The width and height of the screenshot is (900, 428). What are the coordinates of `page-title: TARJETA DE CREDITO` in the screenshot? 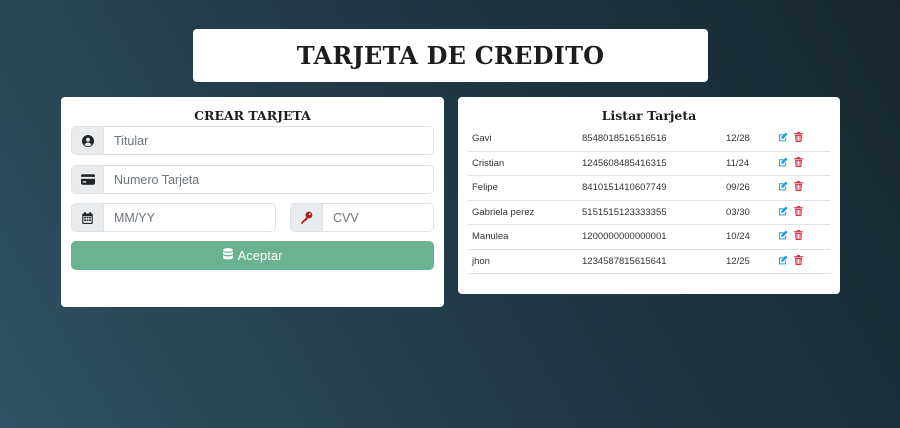 It's located at (450, 55).